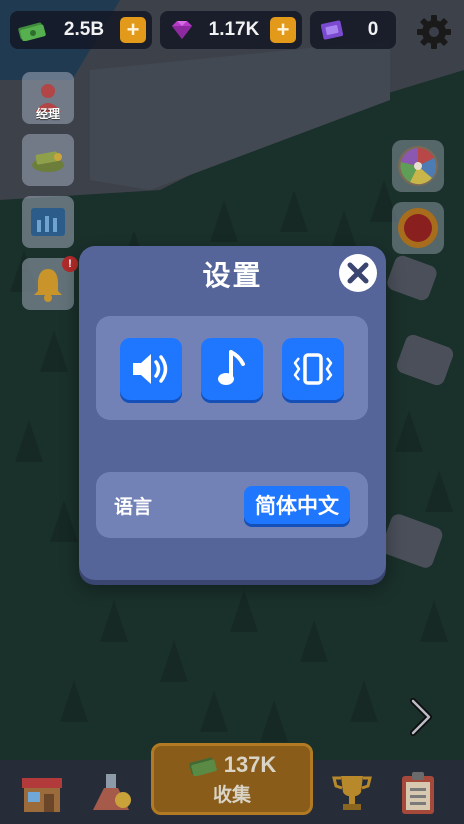  What do you see at coordinates (182, 30) in the screenshot?
I see `purple-gem-icon` at bounding box center [182, 30].